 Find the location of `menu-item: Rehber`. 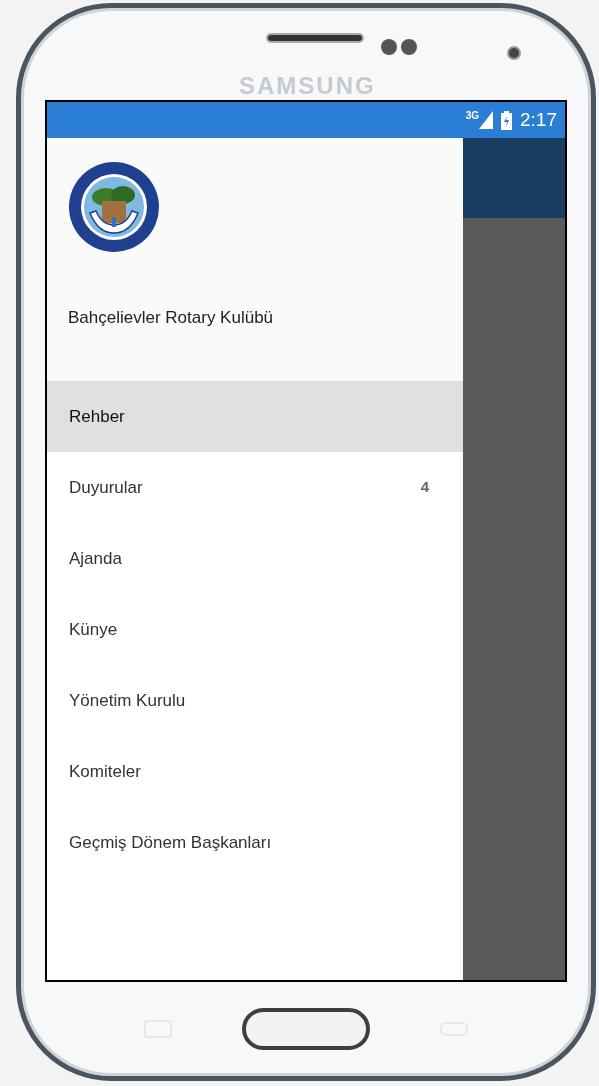

menu-item: Rehber is located at coordinates (255, 416).